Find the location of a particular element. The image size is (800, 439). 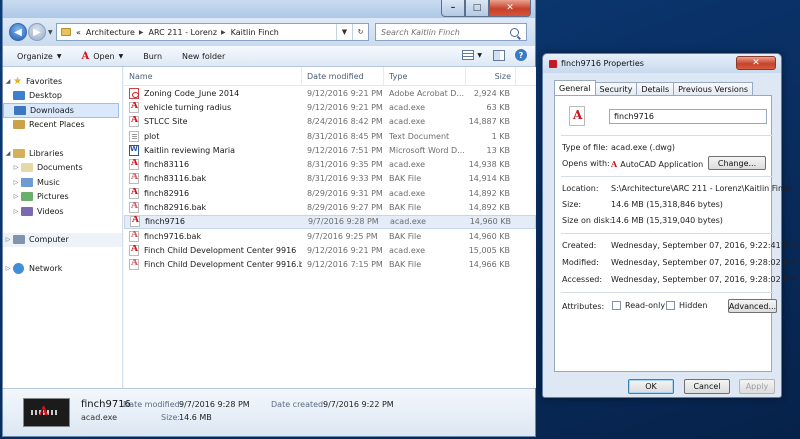

file-row: plot 8/31/2016 8:45 PM Text Document 1 KB is located at coordinates (330, 136).